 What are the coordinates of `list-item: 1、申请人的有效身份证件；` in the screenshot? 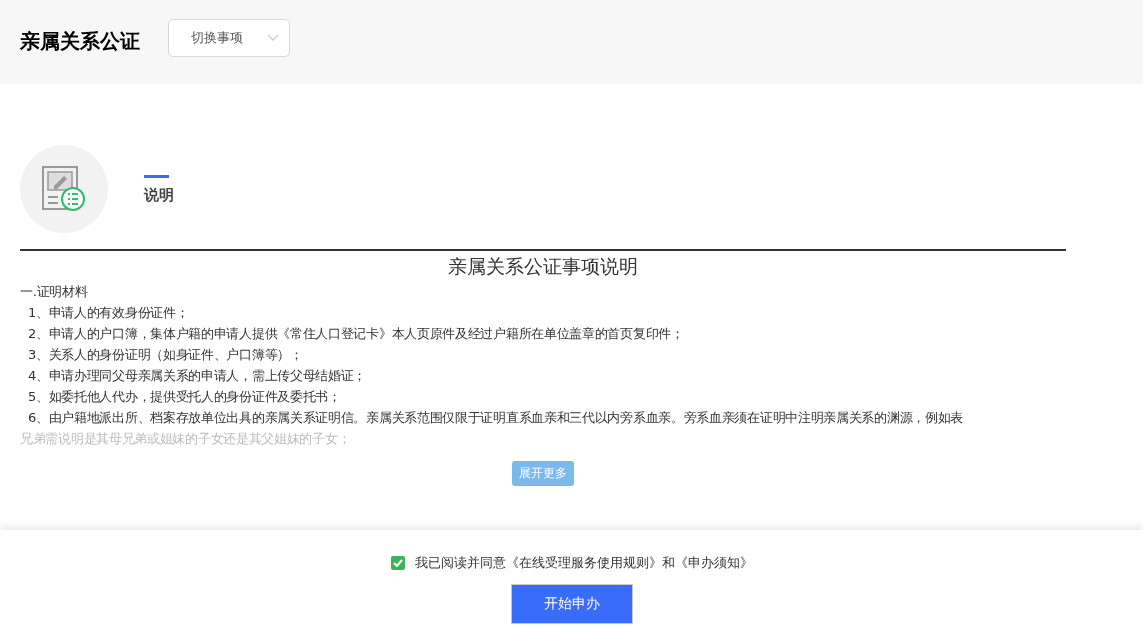 It's located at (108, 313).